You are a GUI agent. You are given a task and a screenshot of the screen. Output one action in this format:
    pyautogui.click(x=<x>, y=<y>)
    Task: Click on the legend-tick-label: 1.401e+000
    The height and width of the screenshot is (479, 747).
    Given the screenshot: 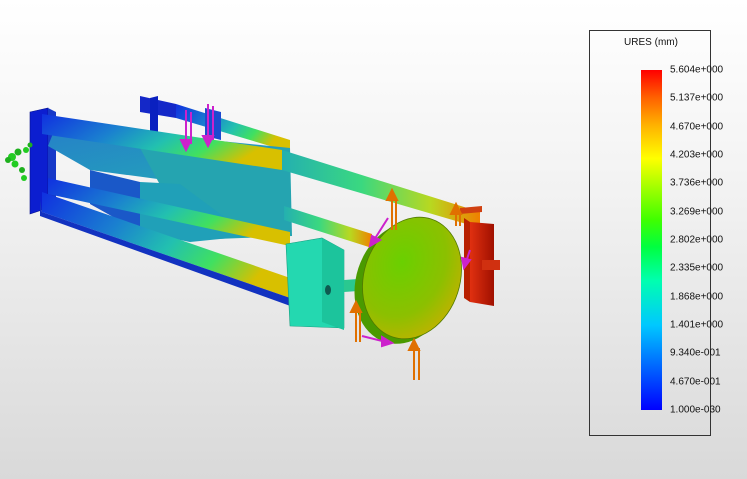 What is the action you would take?
    pyautogui.click(x=697, y=325)
    